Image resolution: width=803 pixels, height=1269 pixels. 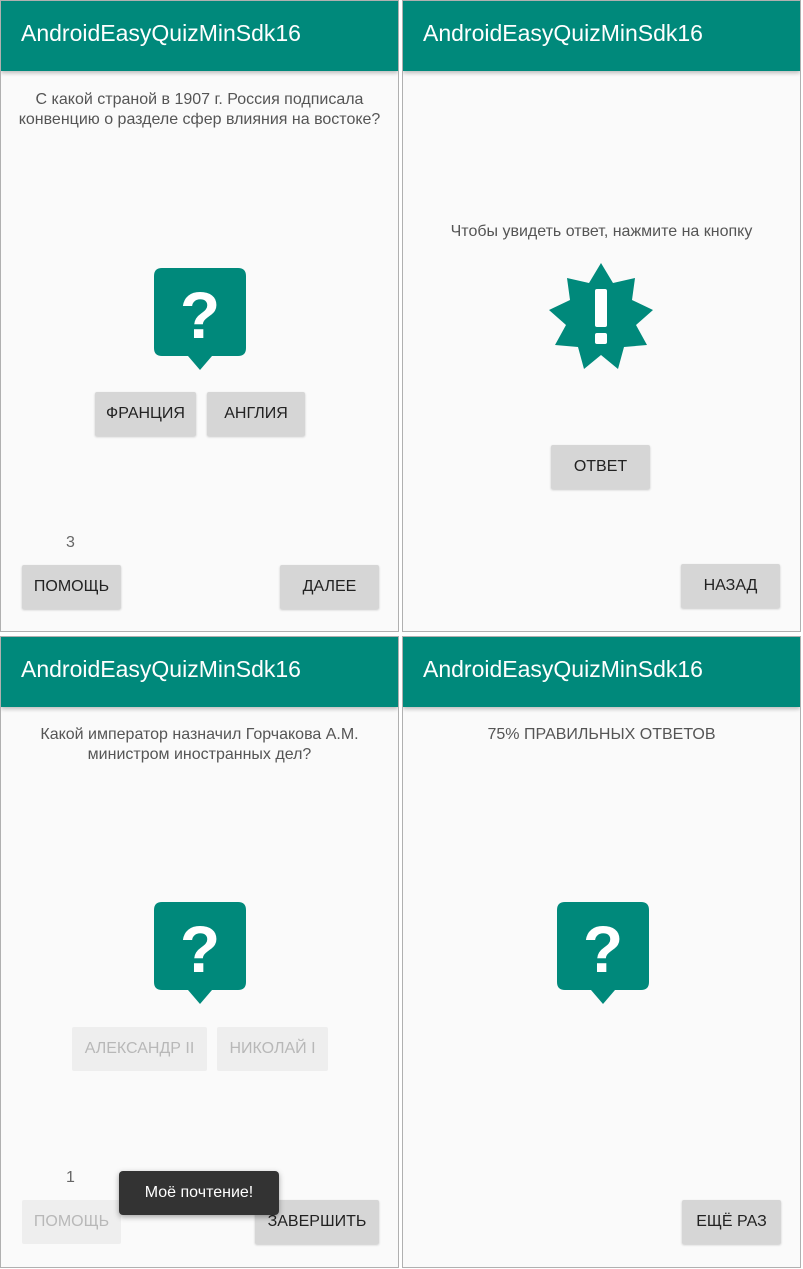 I want to click on exclamation-badge-icon, so click(x=601, y=316).